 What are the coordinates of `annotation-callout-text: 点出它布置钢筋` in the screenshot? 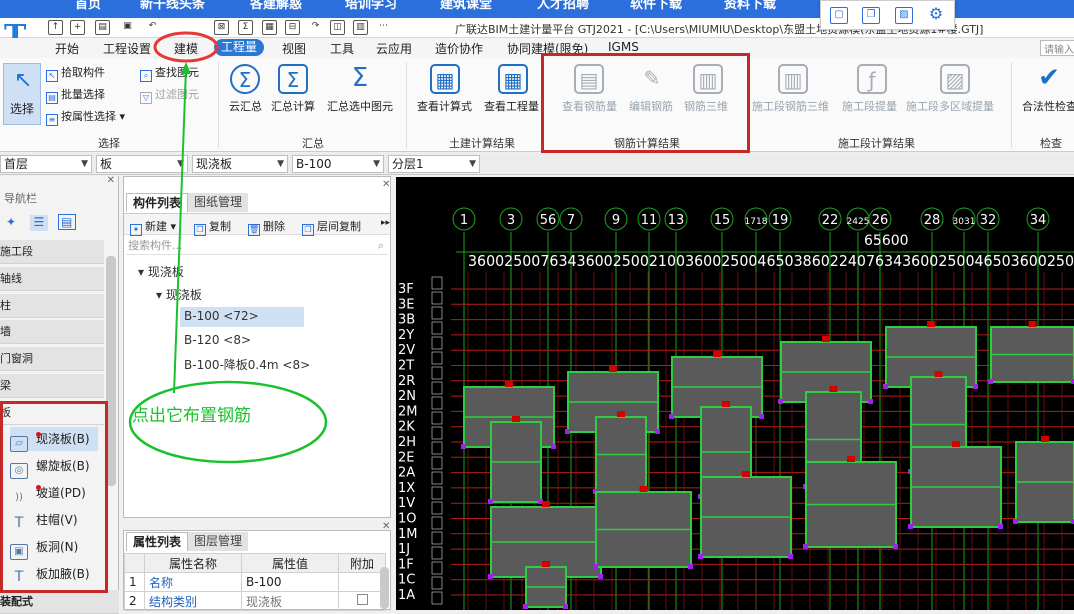 It's located at (191, 416).